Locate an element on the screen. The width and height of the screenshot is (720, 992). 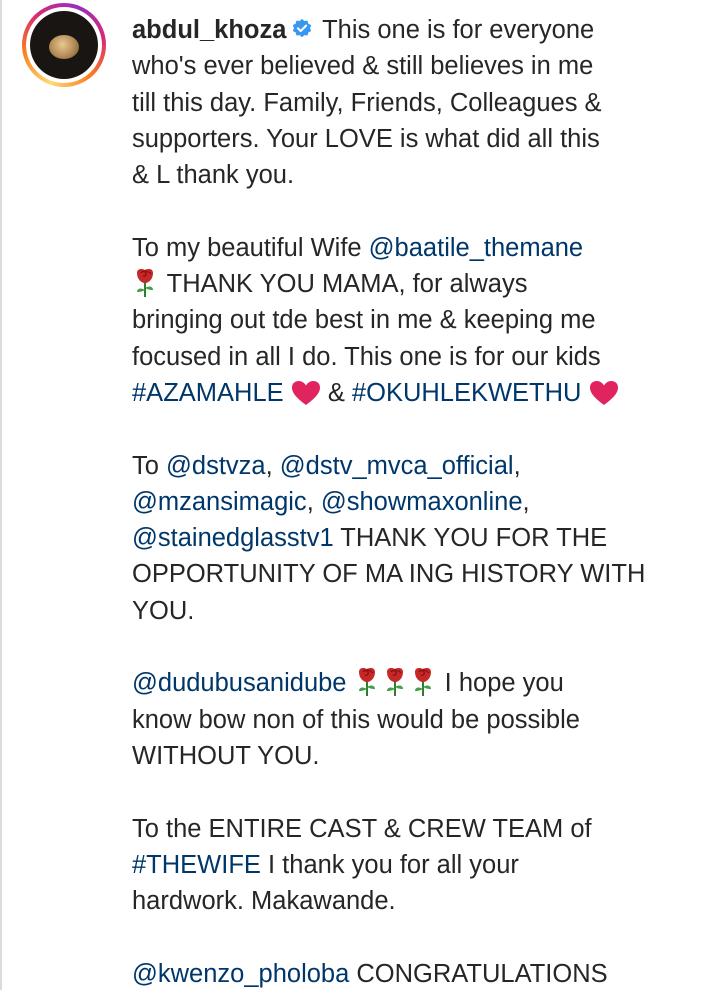
mention-mzansimagic: @mzansimagic is located at coordinates (219, 502).